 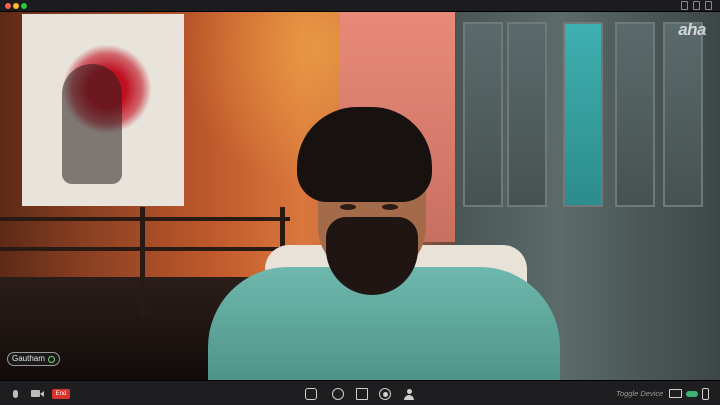 I want to click on phone-icon, so click(x=705, y=394).